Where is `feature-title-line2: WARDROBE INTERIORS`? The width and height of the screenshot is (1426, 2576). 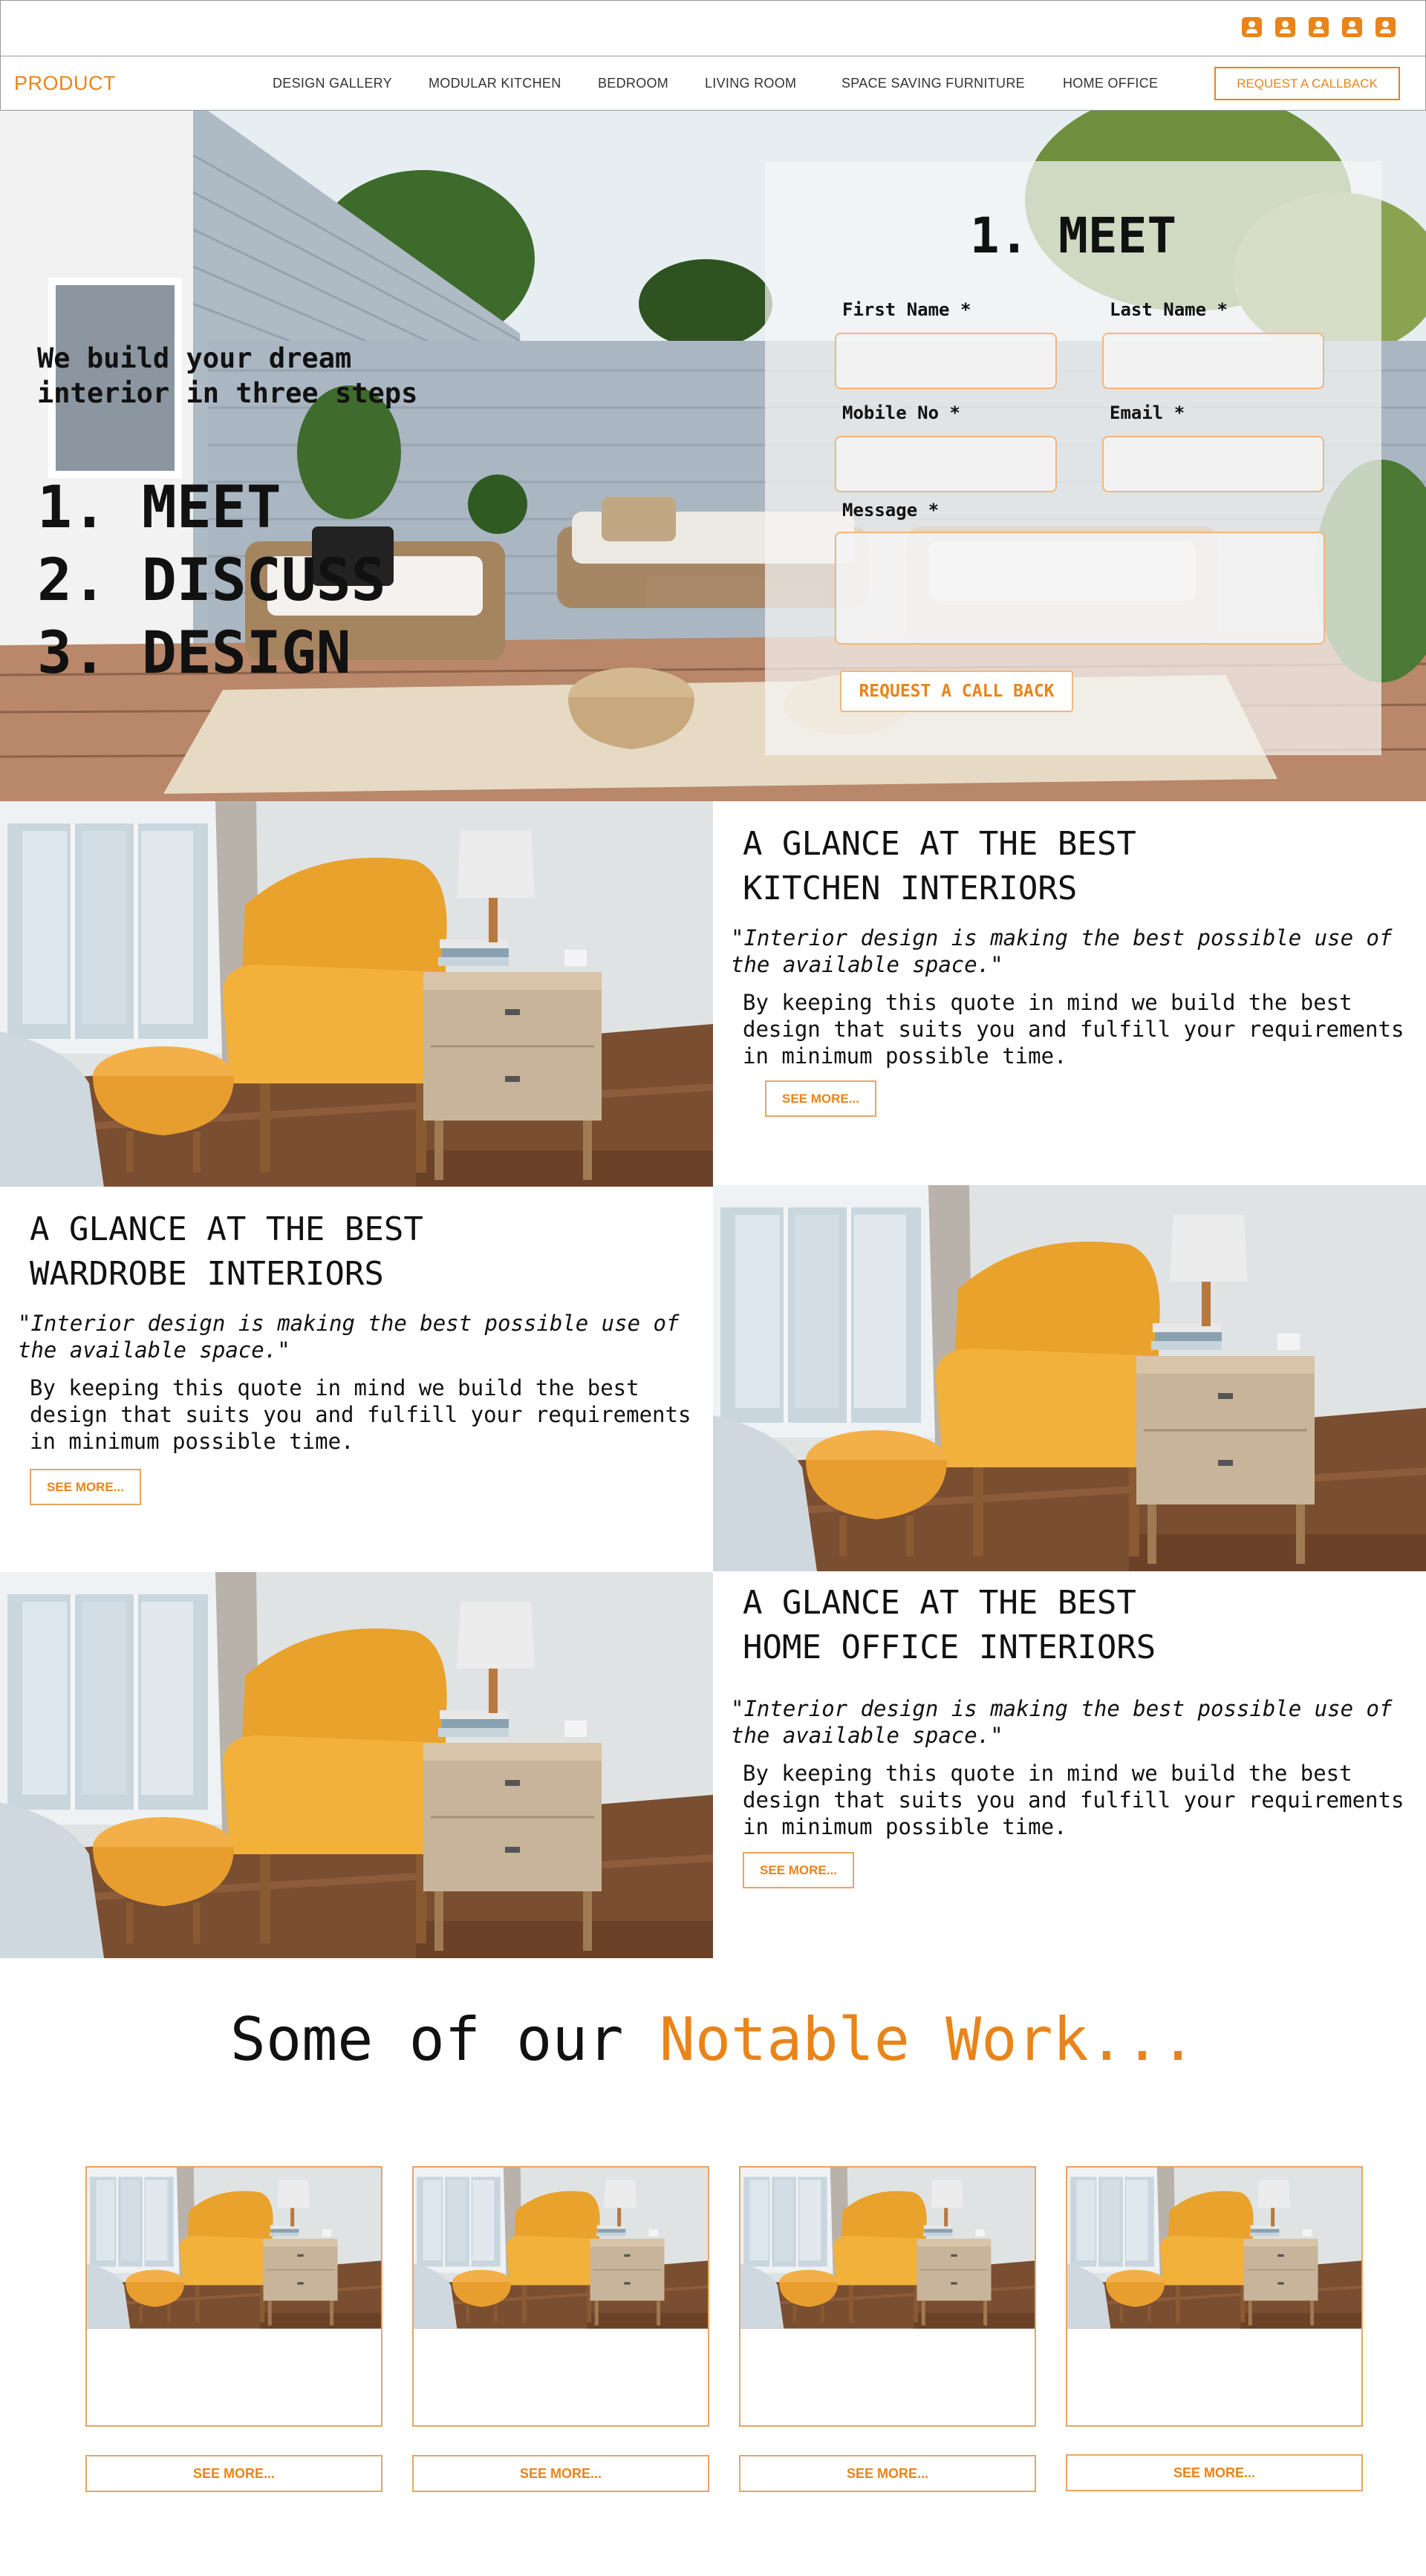
feature-title-line2: WARDROBE INTERIORS is located at coordinates (207, 1274).